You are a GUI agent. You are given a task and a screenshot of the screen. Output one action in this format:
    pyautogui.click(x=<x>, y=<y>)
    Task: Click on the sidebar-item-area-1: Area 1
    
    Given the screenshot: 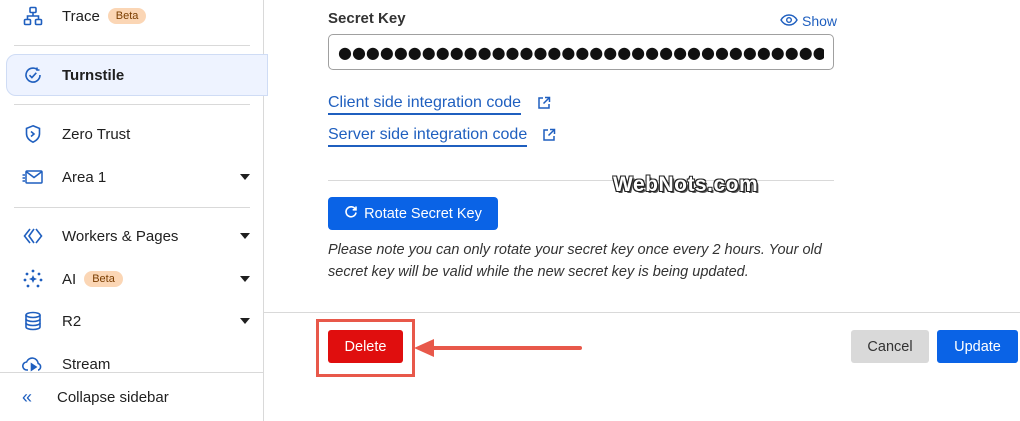 What is the action you would take?
    pyautogui.click(x=132, y=177)
    